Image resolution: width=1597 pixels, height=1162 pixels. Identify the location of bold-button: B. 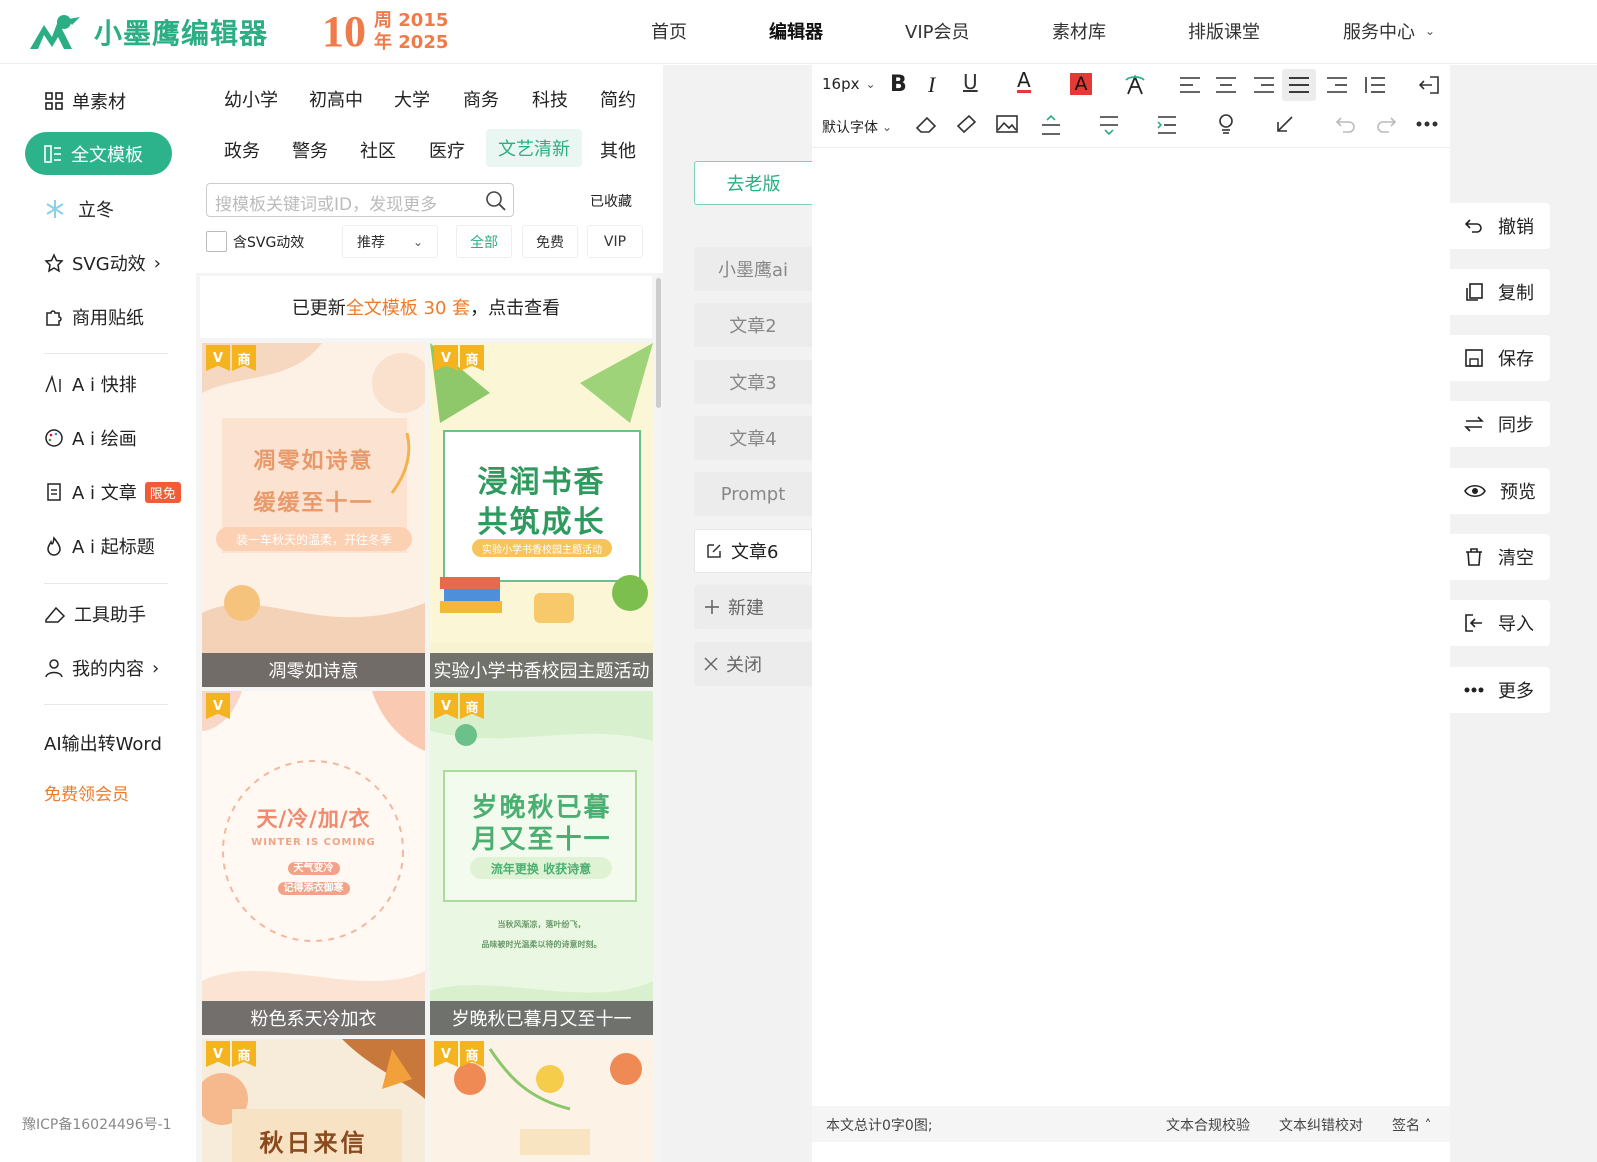
(898, 84).